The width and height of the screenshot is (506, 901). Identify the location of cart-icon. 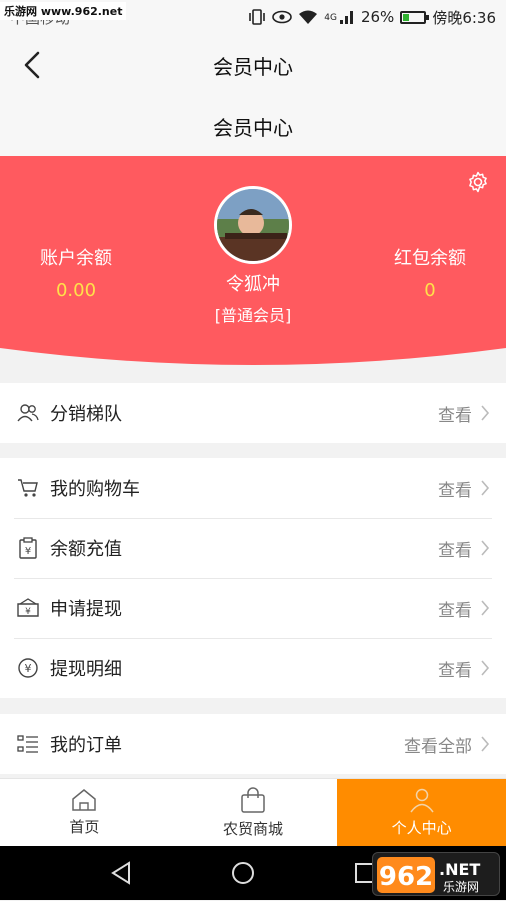
(28, 488).